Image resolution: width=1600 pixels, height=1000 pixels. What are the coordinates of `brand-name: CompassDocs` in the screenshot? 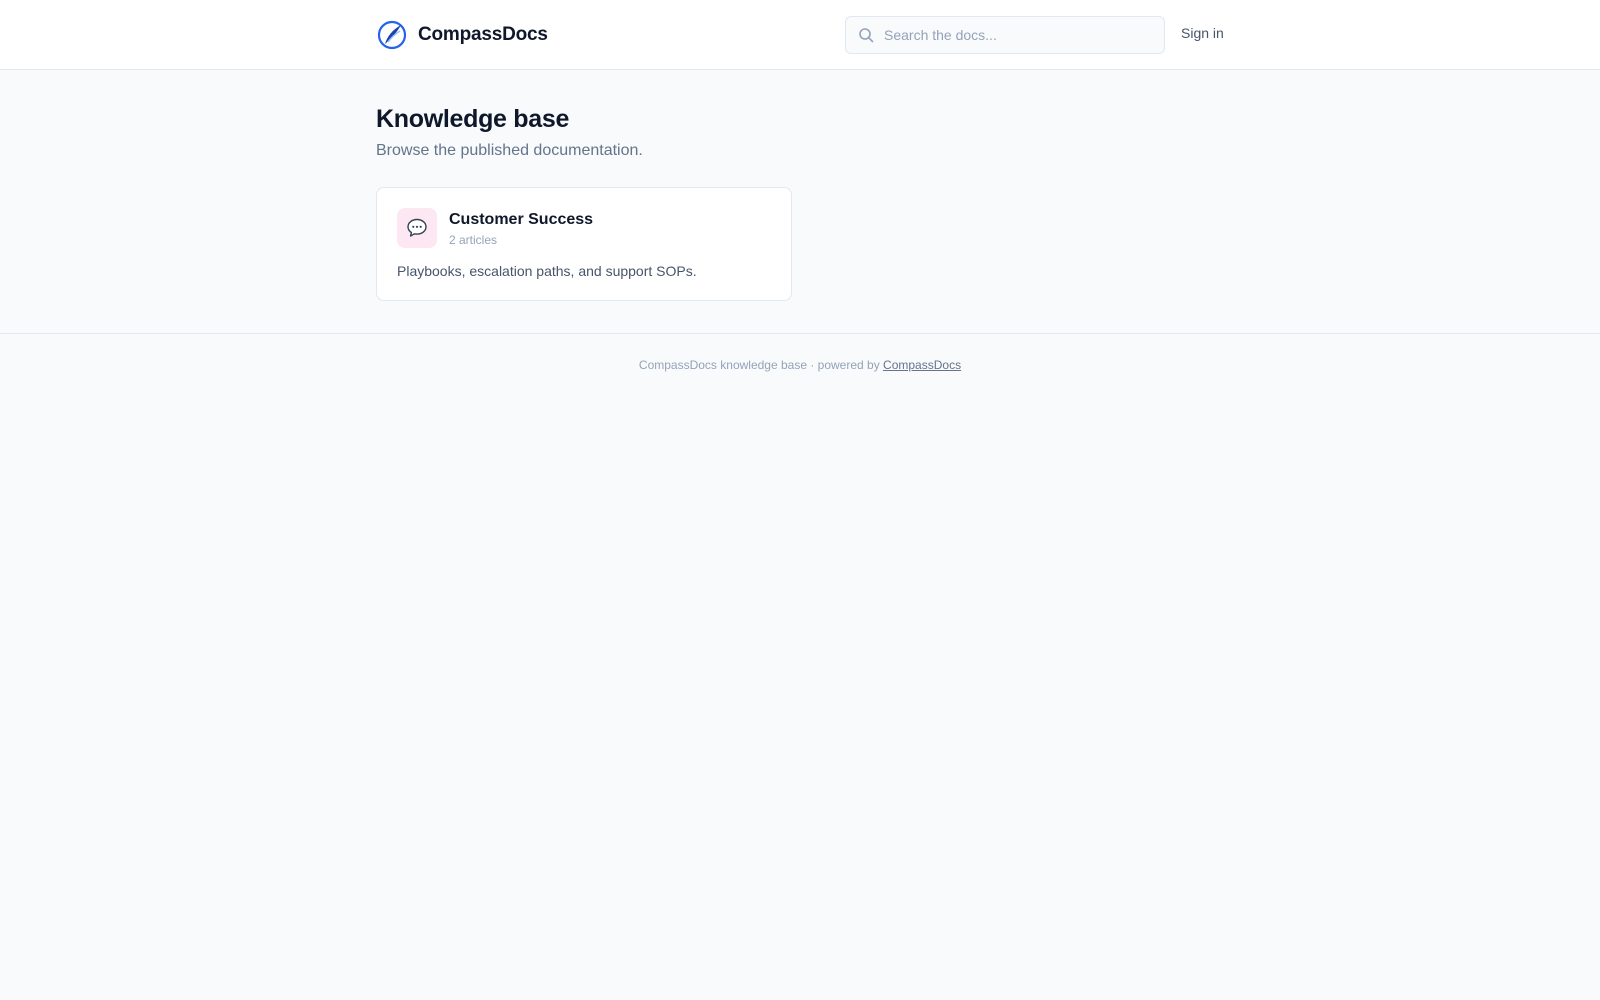 It's located at (483, 34).